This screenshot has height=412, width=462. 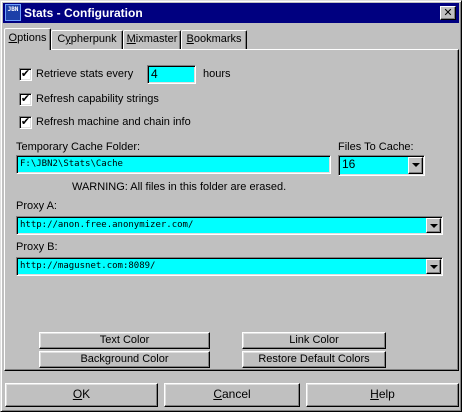 What do you see at coordinates (124, 359) in the screenshot?
I see `background-color-button: Background Color` at bounding box center [124, 359].